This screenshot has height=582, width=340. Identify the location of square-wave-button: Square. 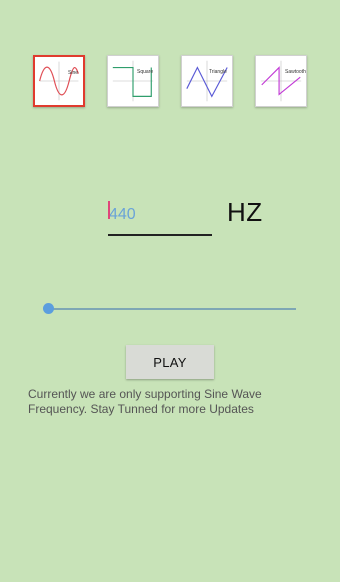
(133, 81).